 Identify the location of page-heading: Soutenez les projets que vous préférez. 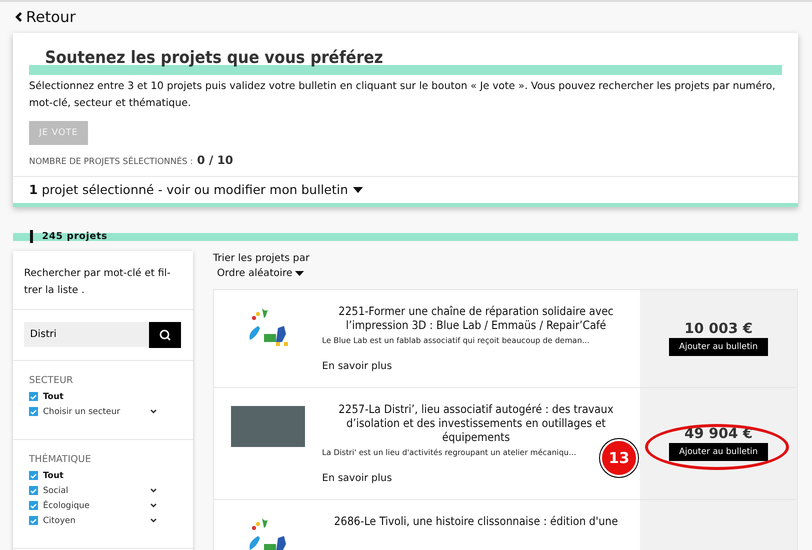
(214, 58).